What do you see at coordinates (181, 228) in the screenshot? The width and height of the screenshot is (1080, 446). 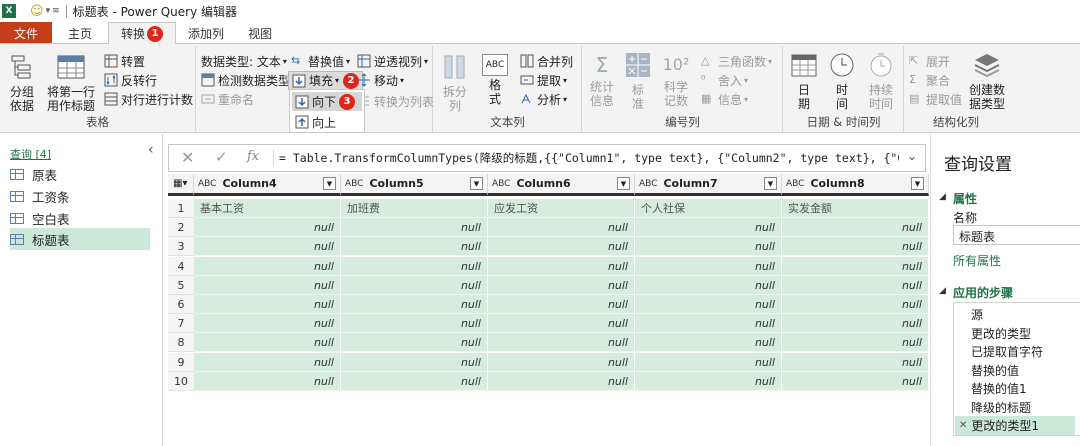 I see `row-number: 2` at bounding box center [181, 228].